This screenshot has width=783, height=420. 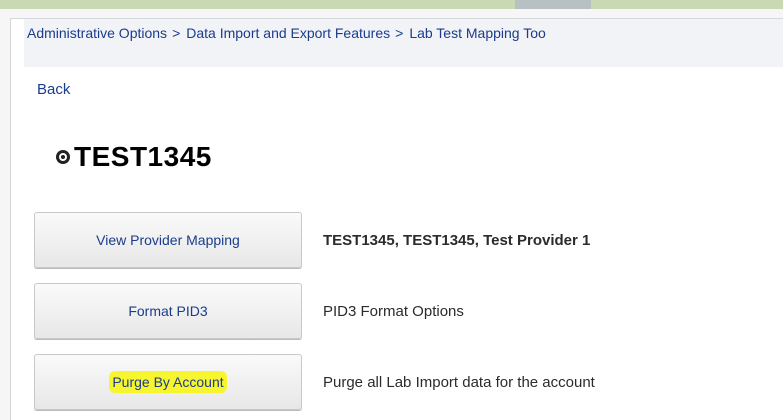 I want to click on breadcrumb-administrative-options: Administrative Options, so click(x=97, y=33).